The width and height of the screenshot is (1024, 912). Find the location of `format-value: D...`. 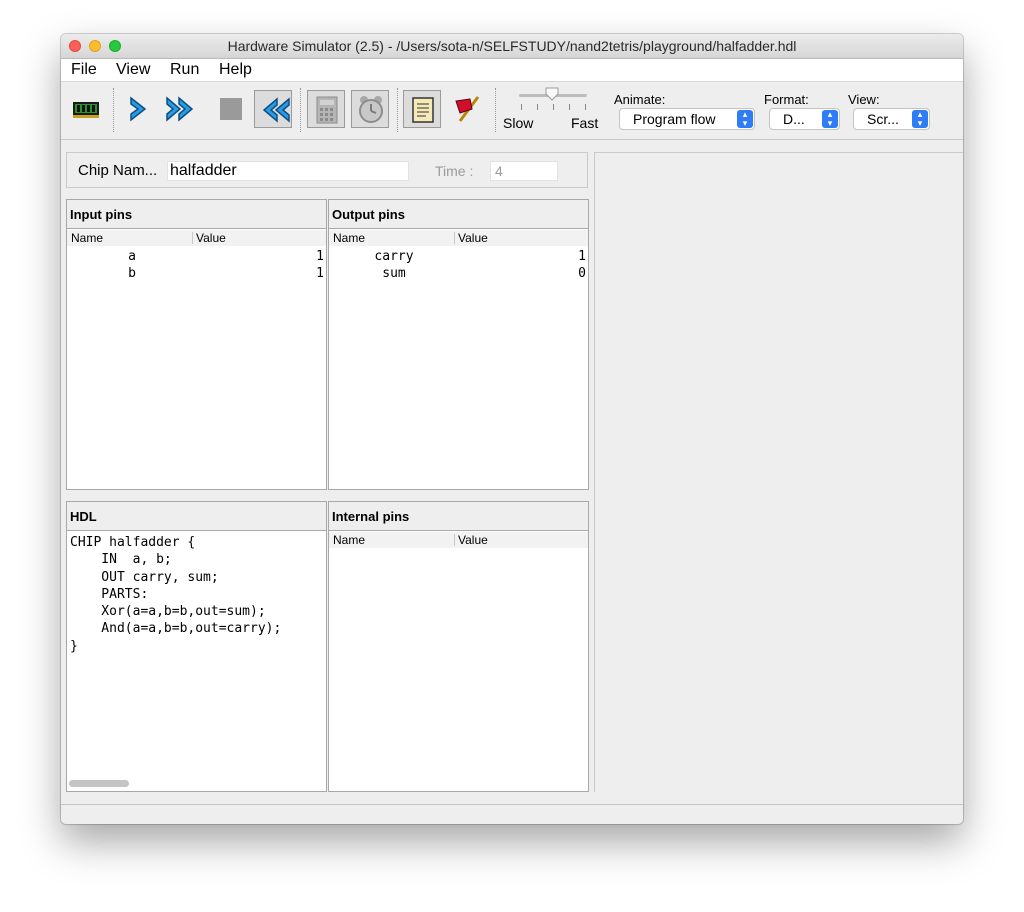

format-value: D... is located at coordinates (794, 119).